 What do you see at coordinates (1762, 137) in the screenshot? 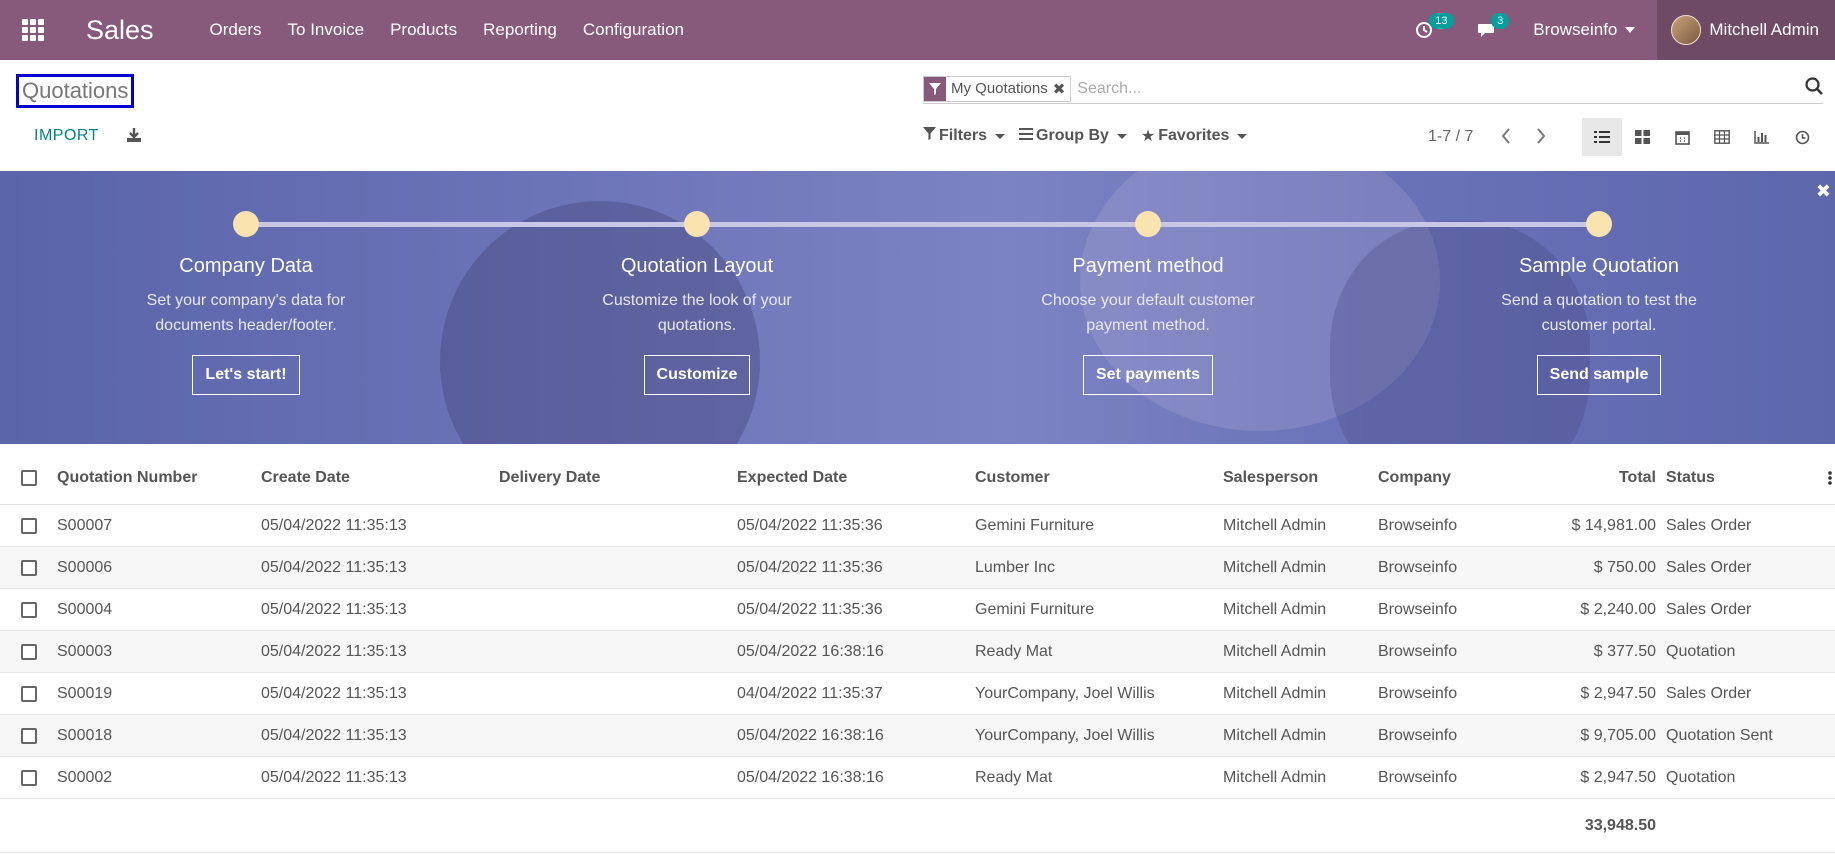
I see `graph-view-icon` at bounding box center [1762, 137].